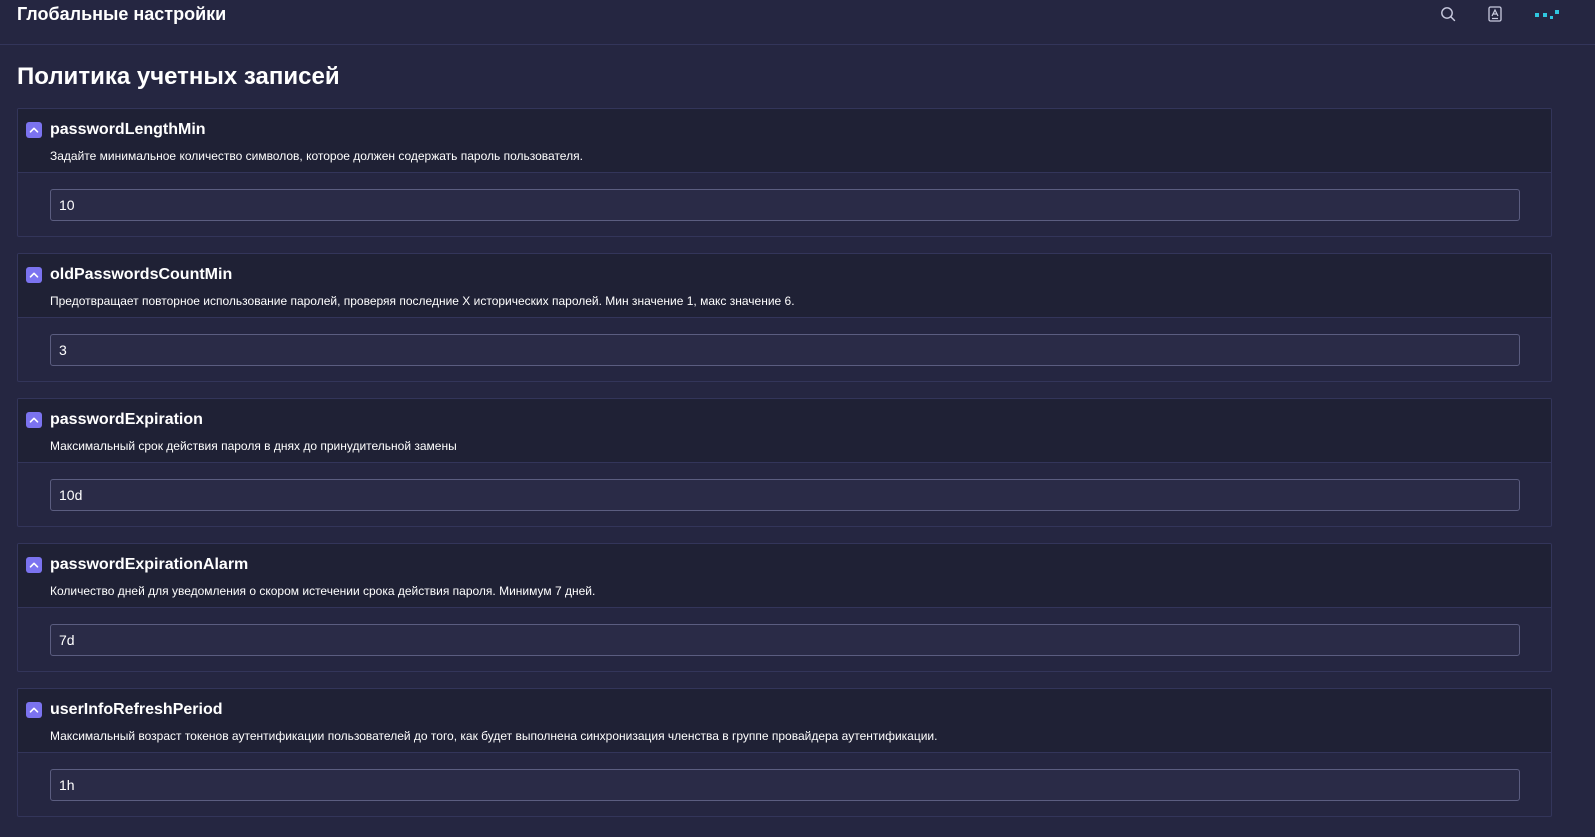 The height and width of the screenshot is (837, 1595). I want to click on setting-name: passwordExpiration, so click(126, 419).